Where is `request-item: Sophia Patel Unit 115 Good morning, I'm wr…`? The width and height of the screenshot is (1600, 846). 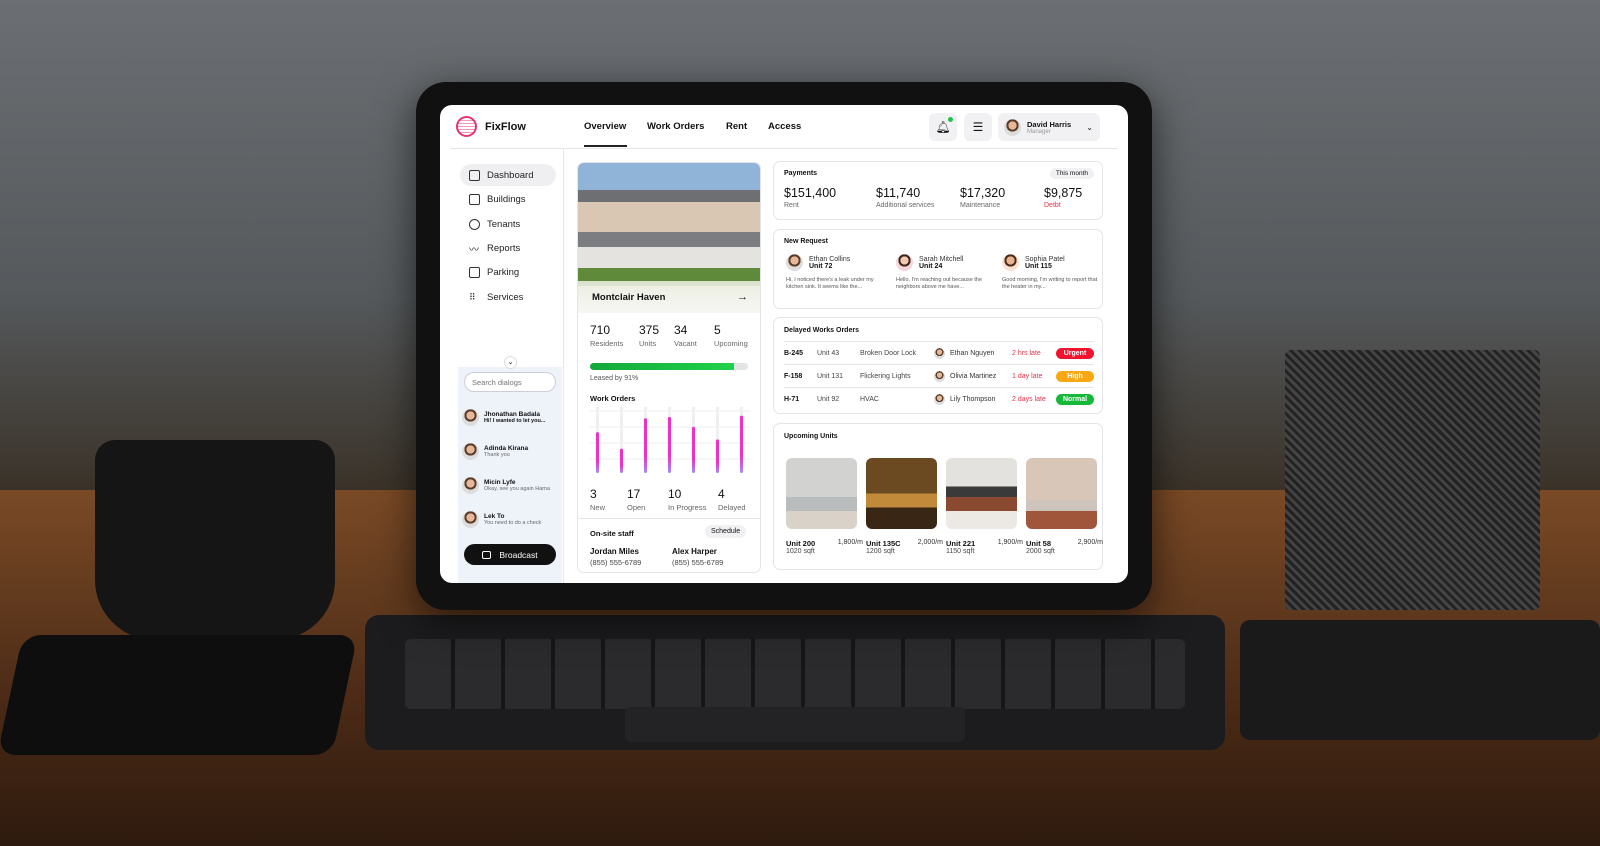
request-item: Sophia Patel Unit 115 Good morning, I'm wr… is located at coordinates (1052, 273).